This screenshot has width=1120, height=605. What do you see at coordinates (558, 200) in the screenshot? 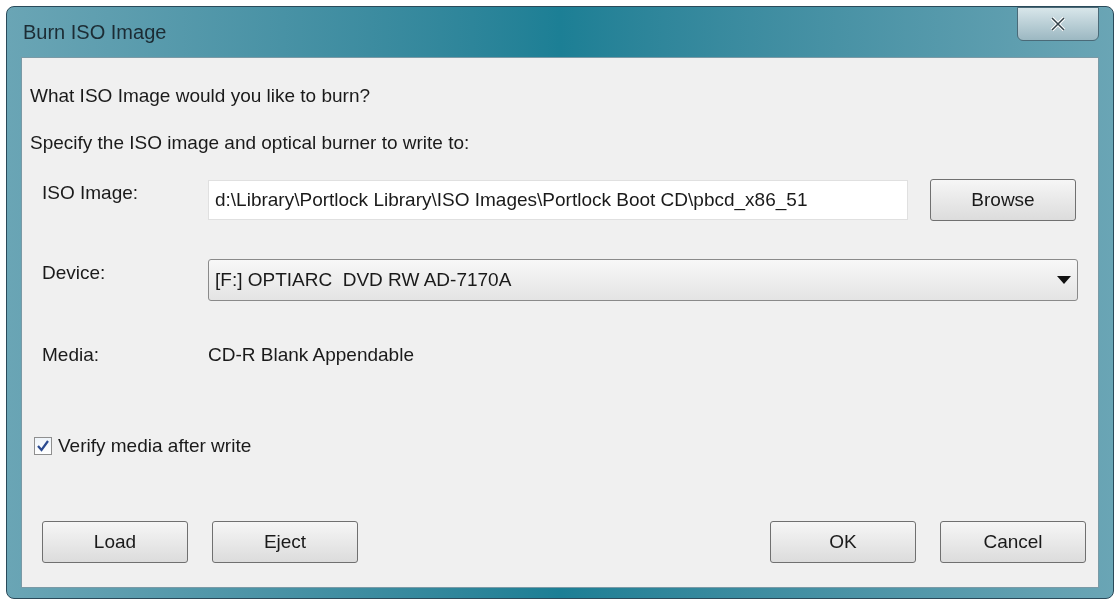
I see `iso-image-field: d:\Library\Portlock Library\ISO Images\Portlock Boot CD\pbcd_x86_51` at bounding box center [558, 200].